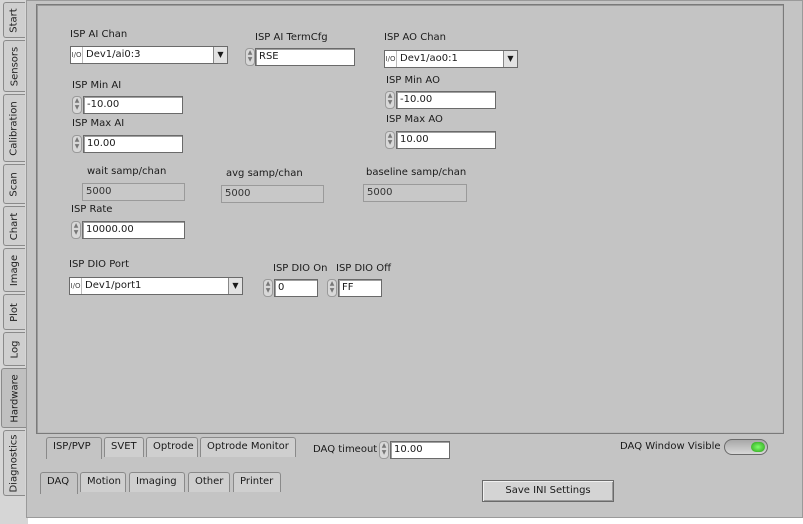 This screenshot has width=803, height=524. I want to click on isp-min-ai-stepper: ▲ ▼, so click(77, 105).